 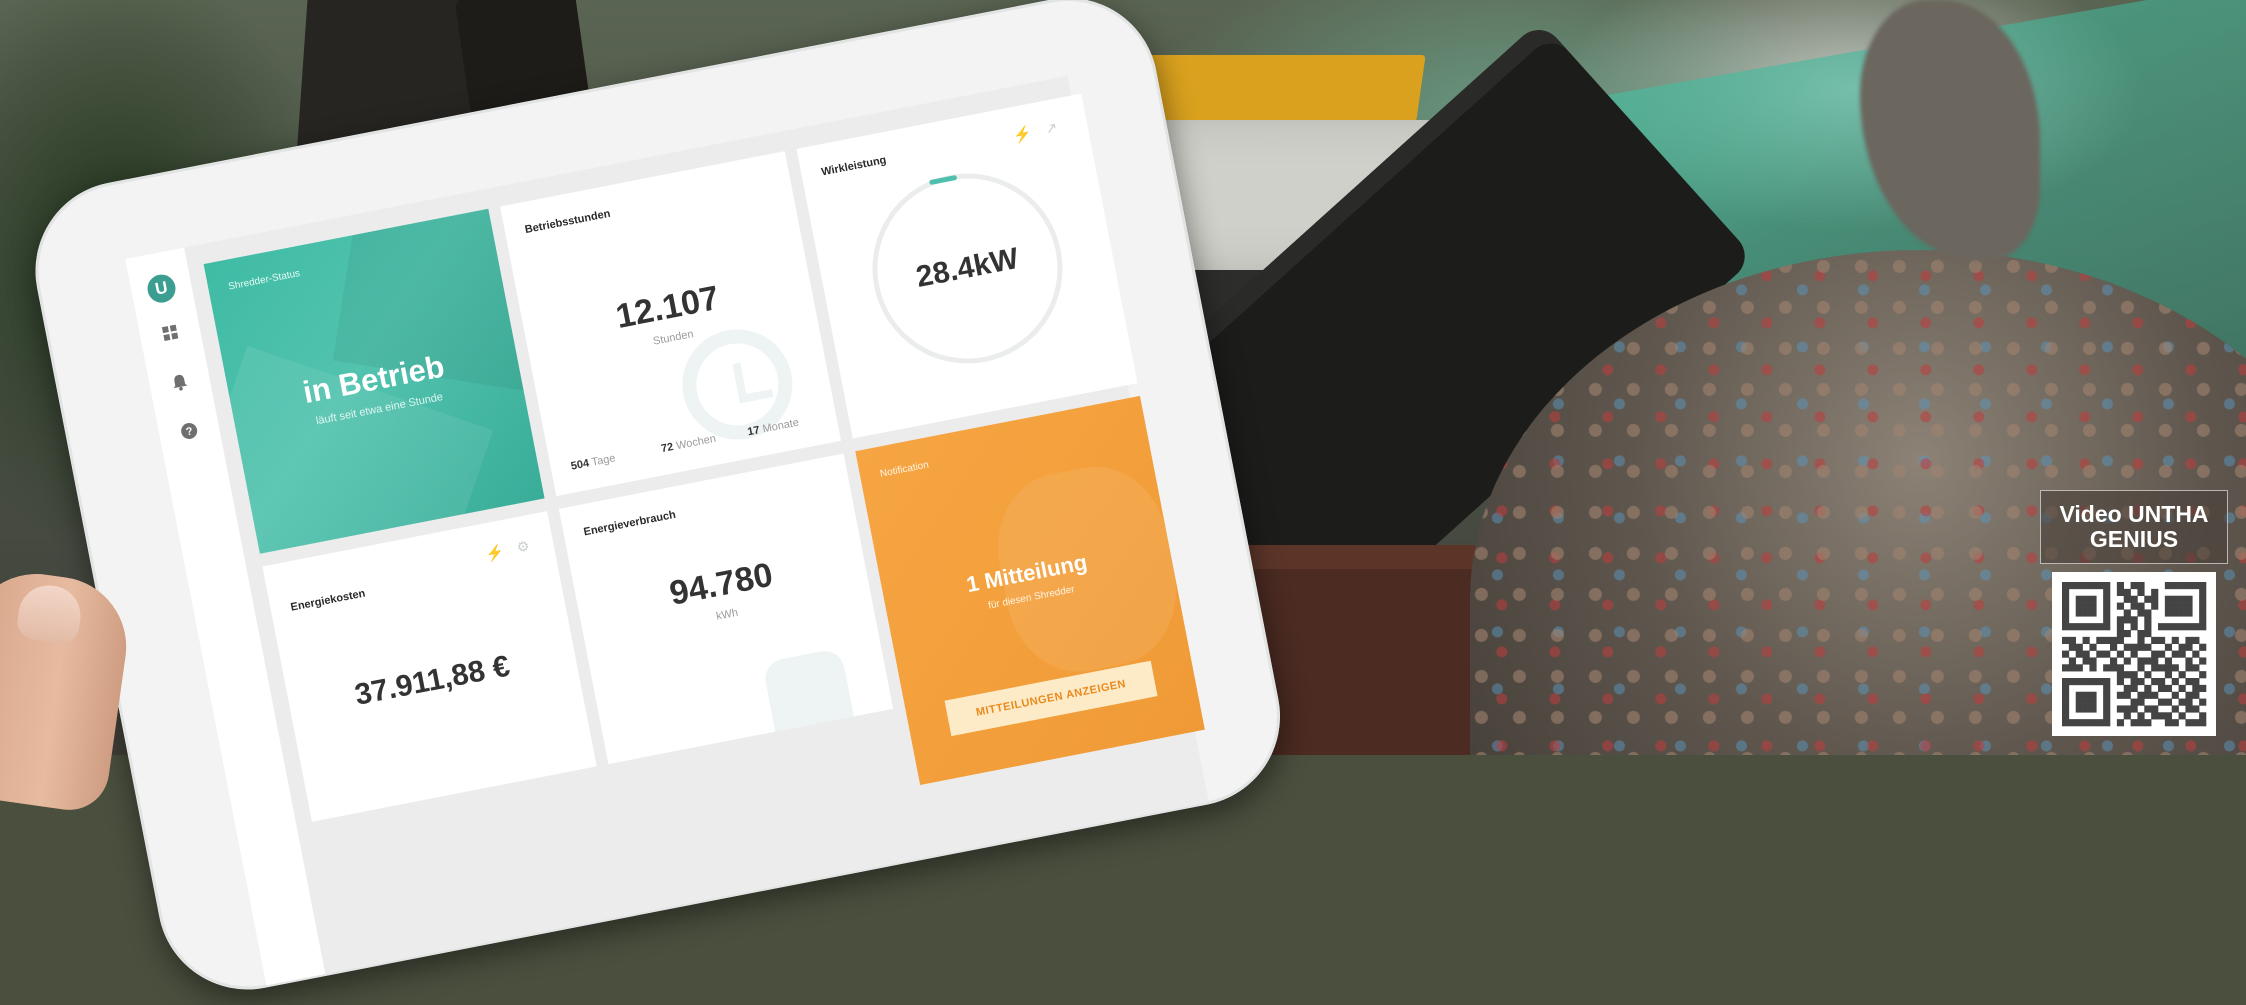 What do you see at coordinates (726, 609) in the screenshot?
I see `energy-consumption-card: Energieverbrauch 94.780 kWh` at bounding box center [726, 609].